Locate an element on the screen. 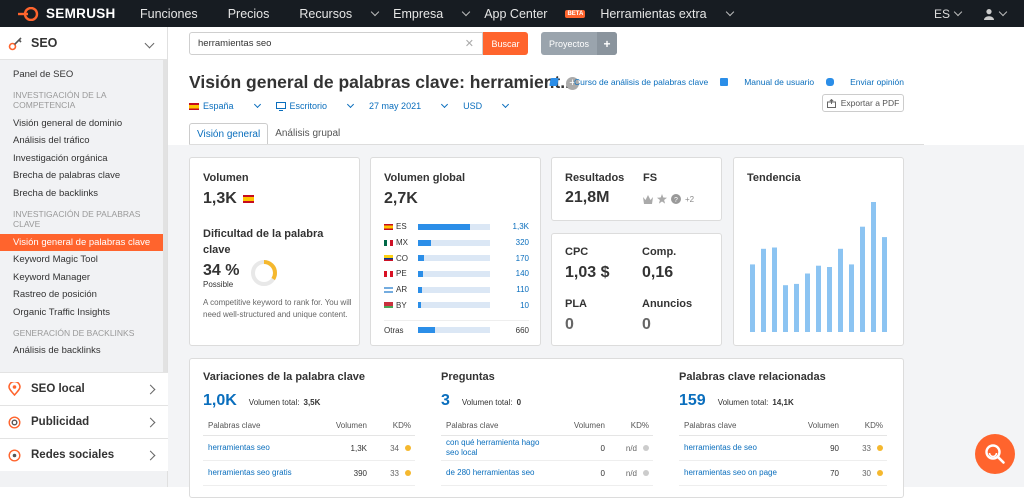  sidebar-item-redes-sociales: Redes sociales is located at coordinates (84, 454).